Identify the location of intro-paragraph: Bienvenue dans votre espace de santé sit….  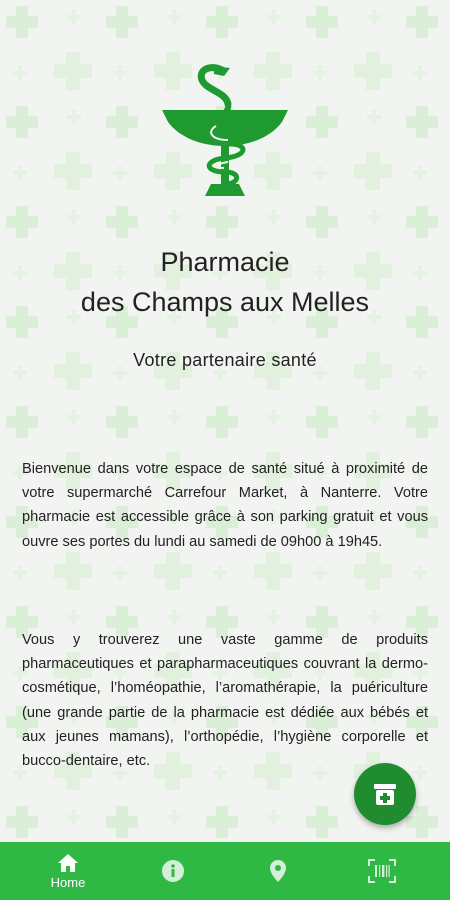
(225, 505).